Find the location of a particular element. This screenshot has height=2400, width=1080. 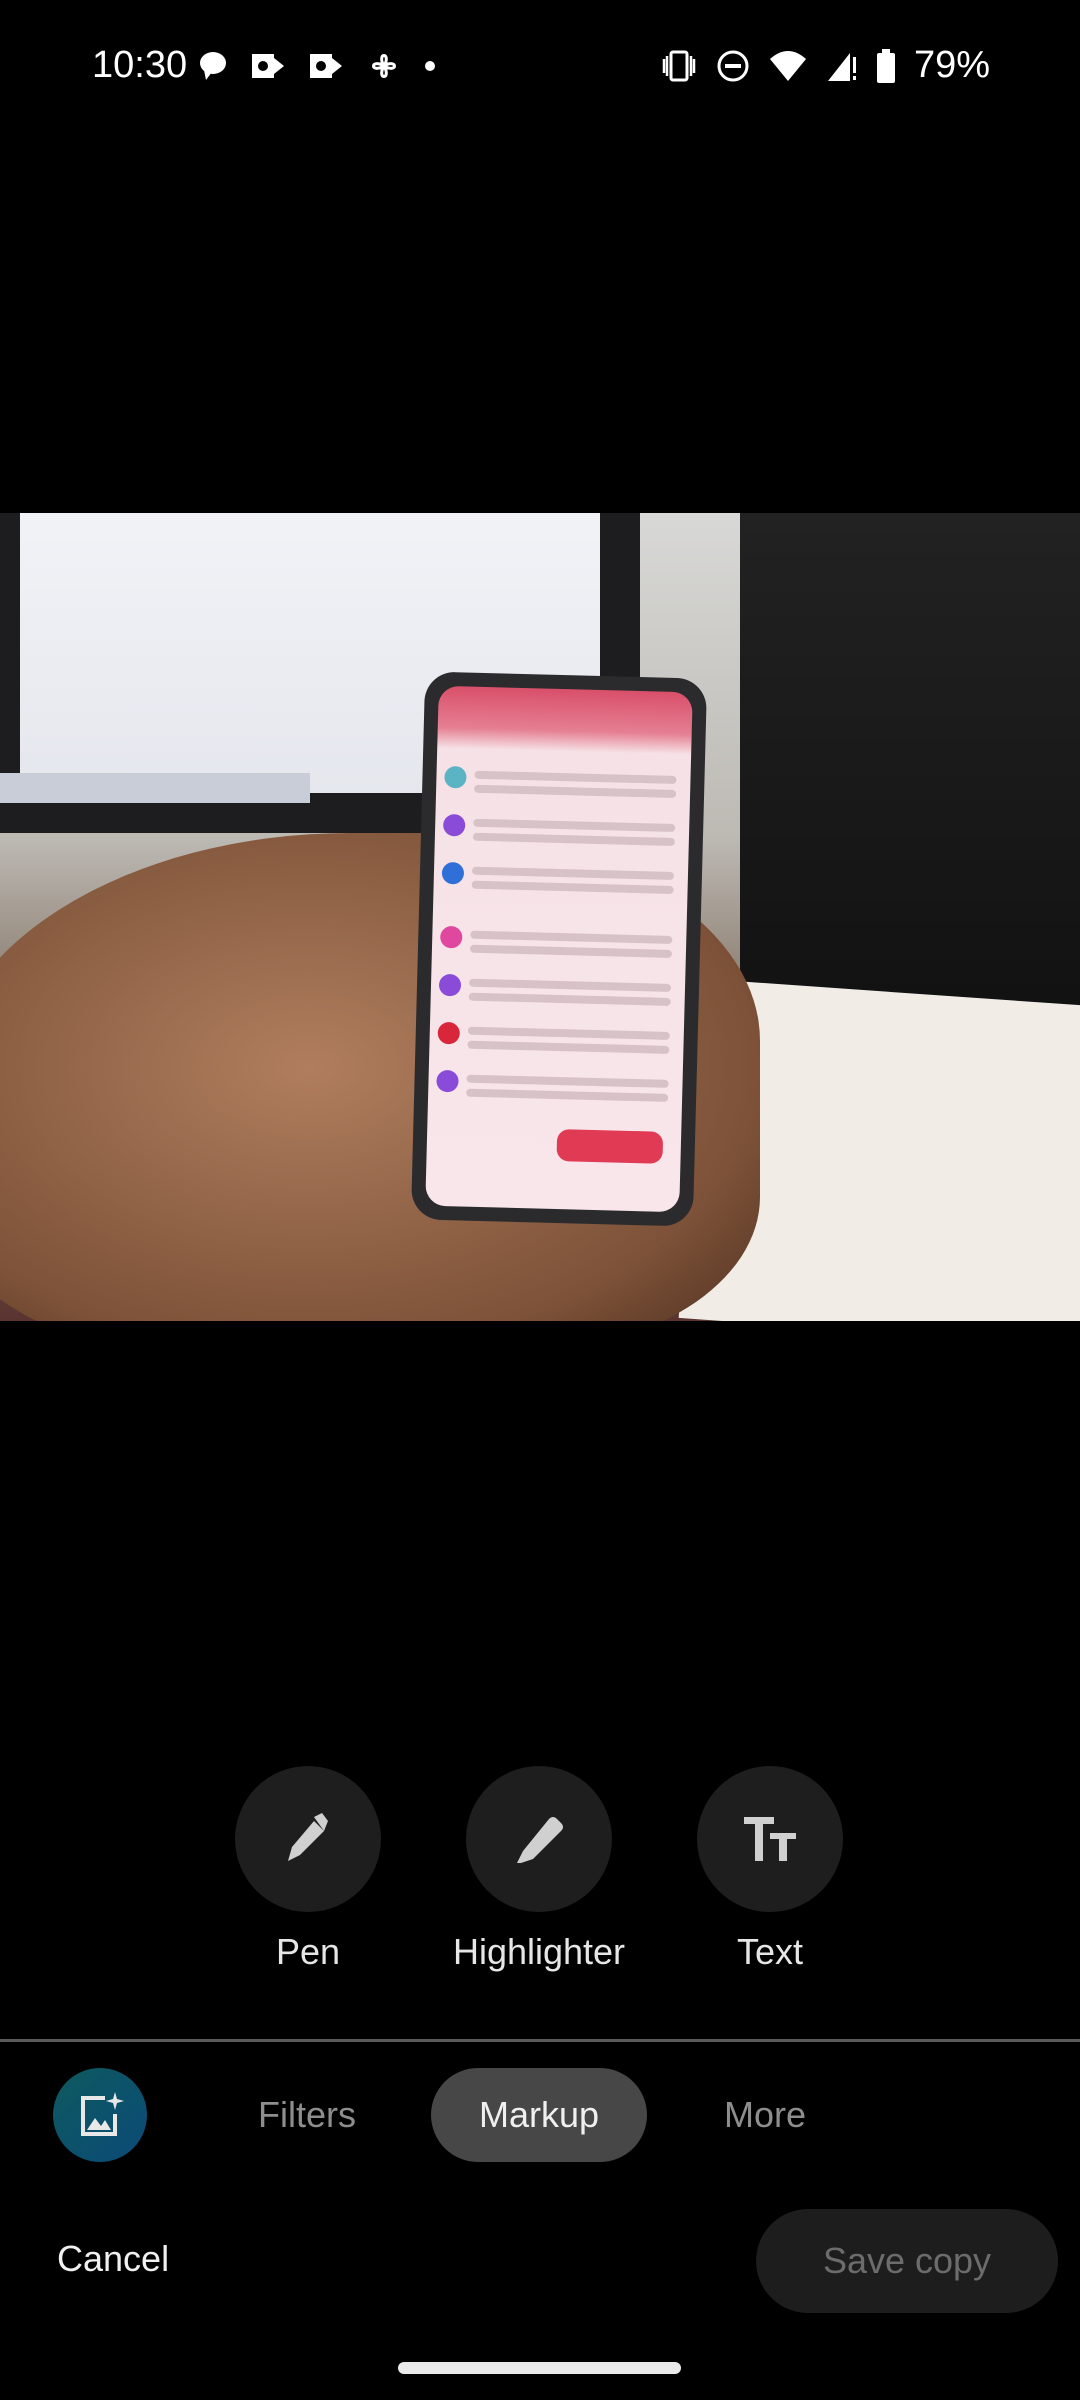

pinwheel-icon is located at coordinates (384, 66).